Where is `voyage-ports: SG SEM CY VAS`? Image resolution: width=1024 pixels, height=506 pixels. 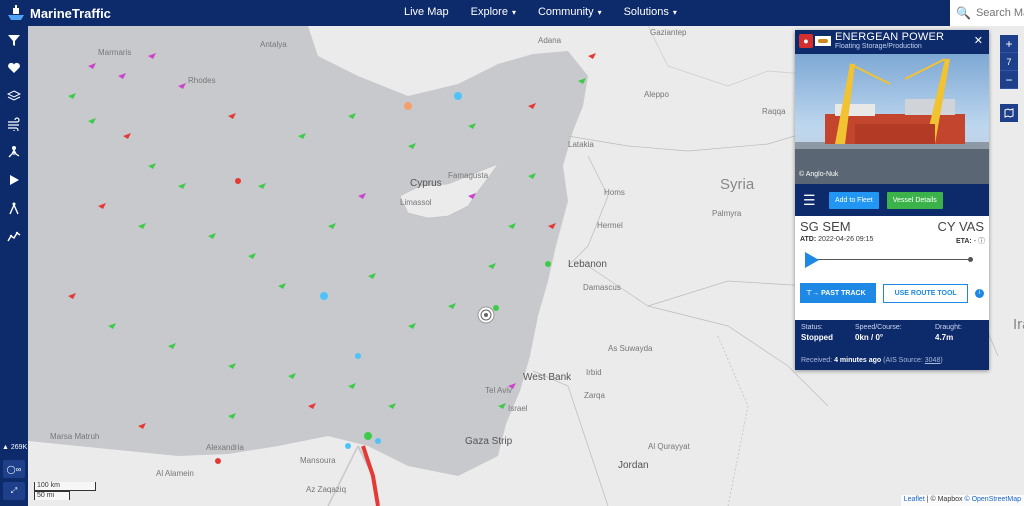 voyage-ports: SG SEM CY VAS is located at coordinates (892, 226).